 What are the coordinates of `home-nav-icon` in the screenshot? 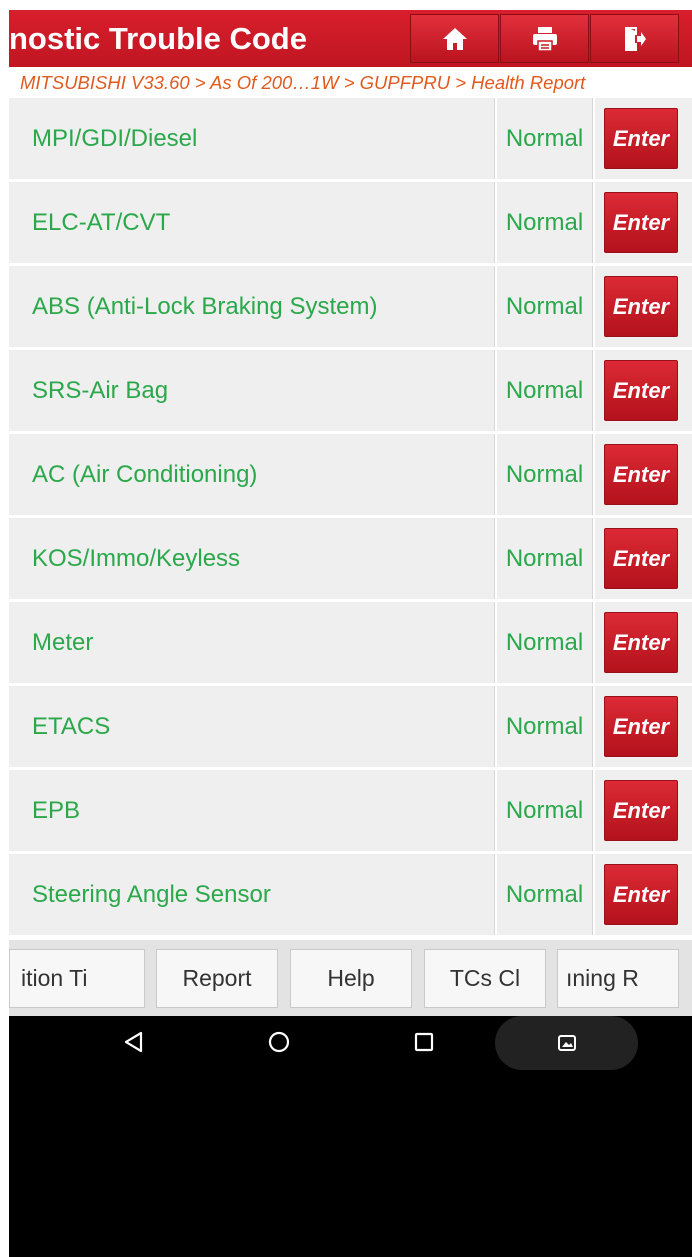 It's located at (279, 1042).